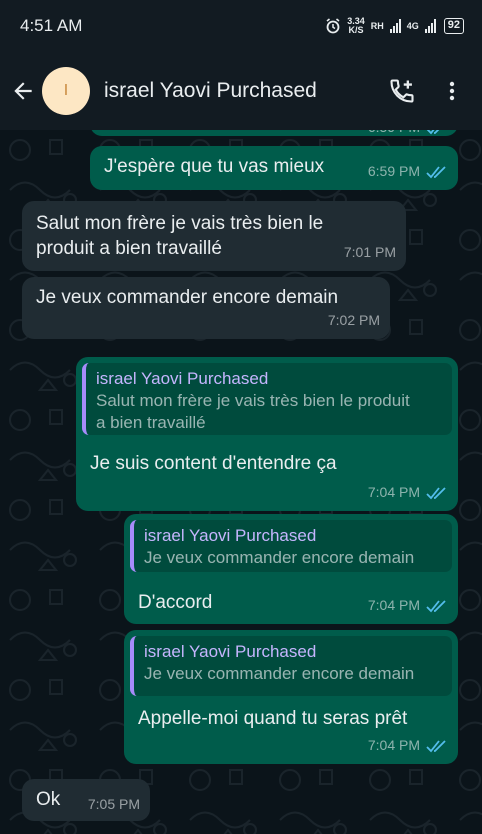 The height and width of the screenshot is (834, 482). I want to click on back-arrow-icon, so click(23, 91).